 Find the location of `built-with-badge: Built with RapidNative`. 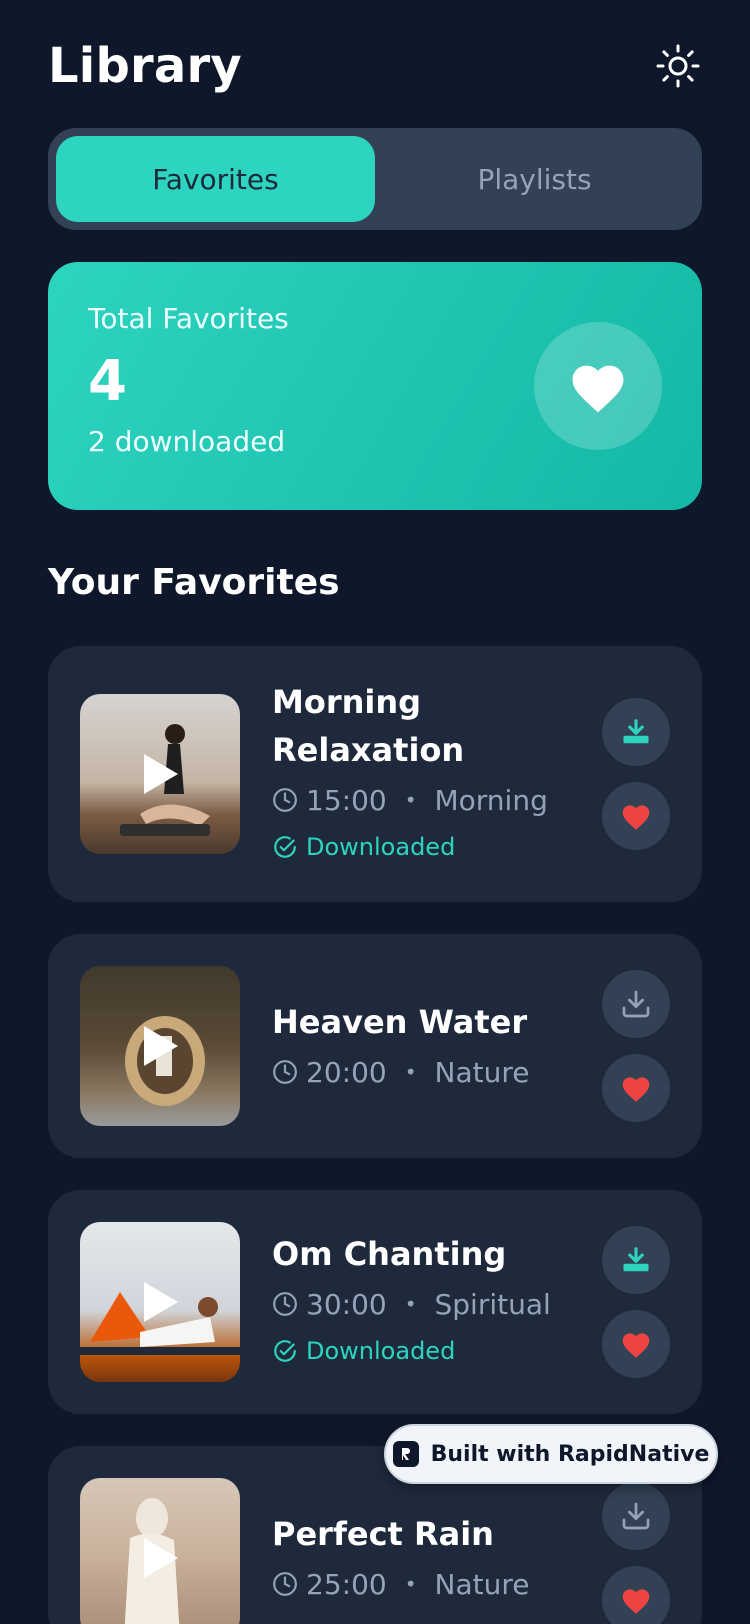

built-with-badge: Built with RapidNative is located at coordinates (551, 1454).